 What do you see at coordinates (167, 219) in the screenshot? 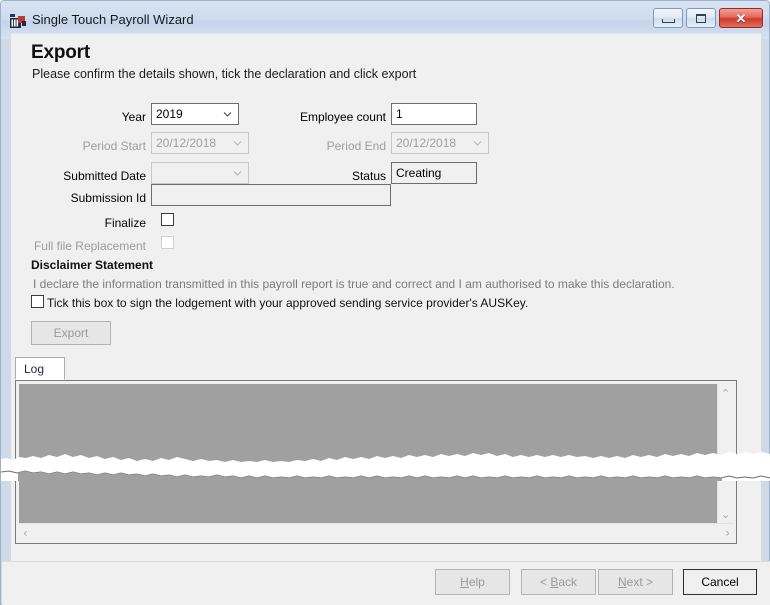
I see `finalize-checkbox` at bounding box center [167, 219].